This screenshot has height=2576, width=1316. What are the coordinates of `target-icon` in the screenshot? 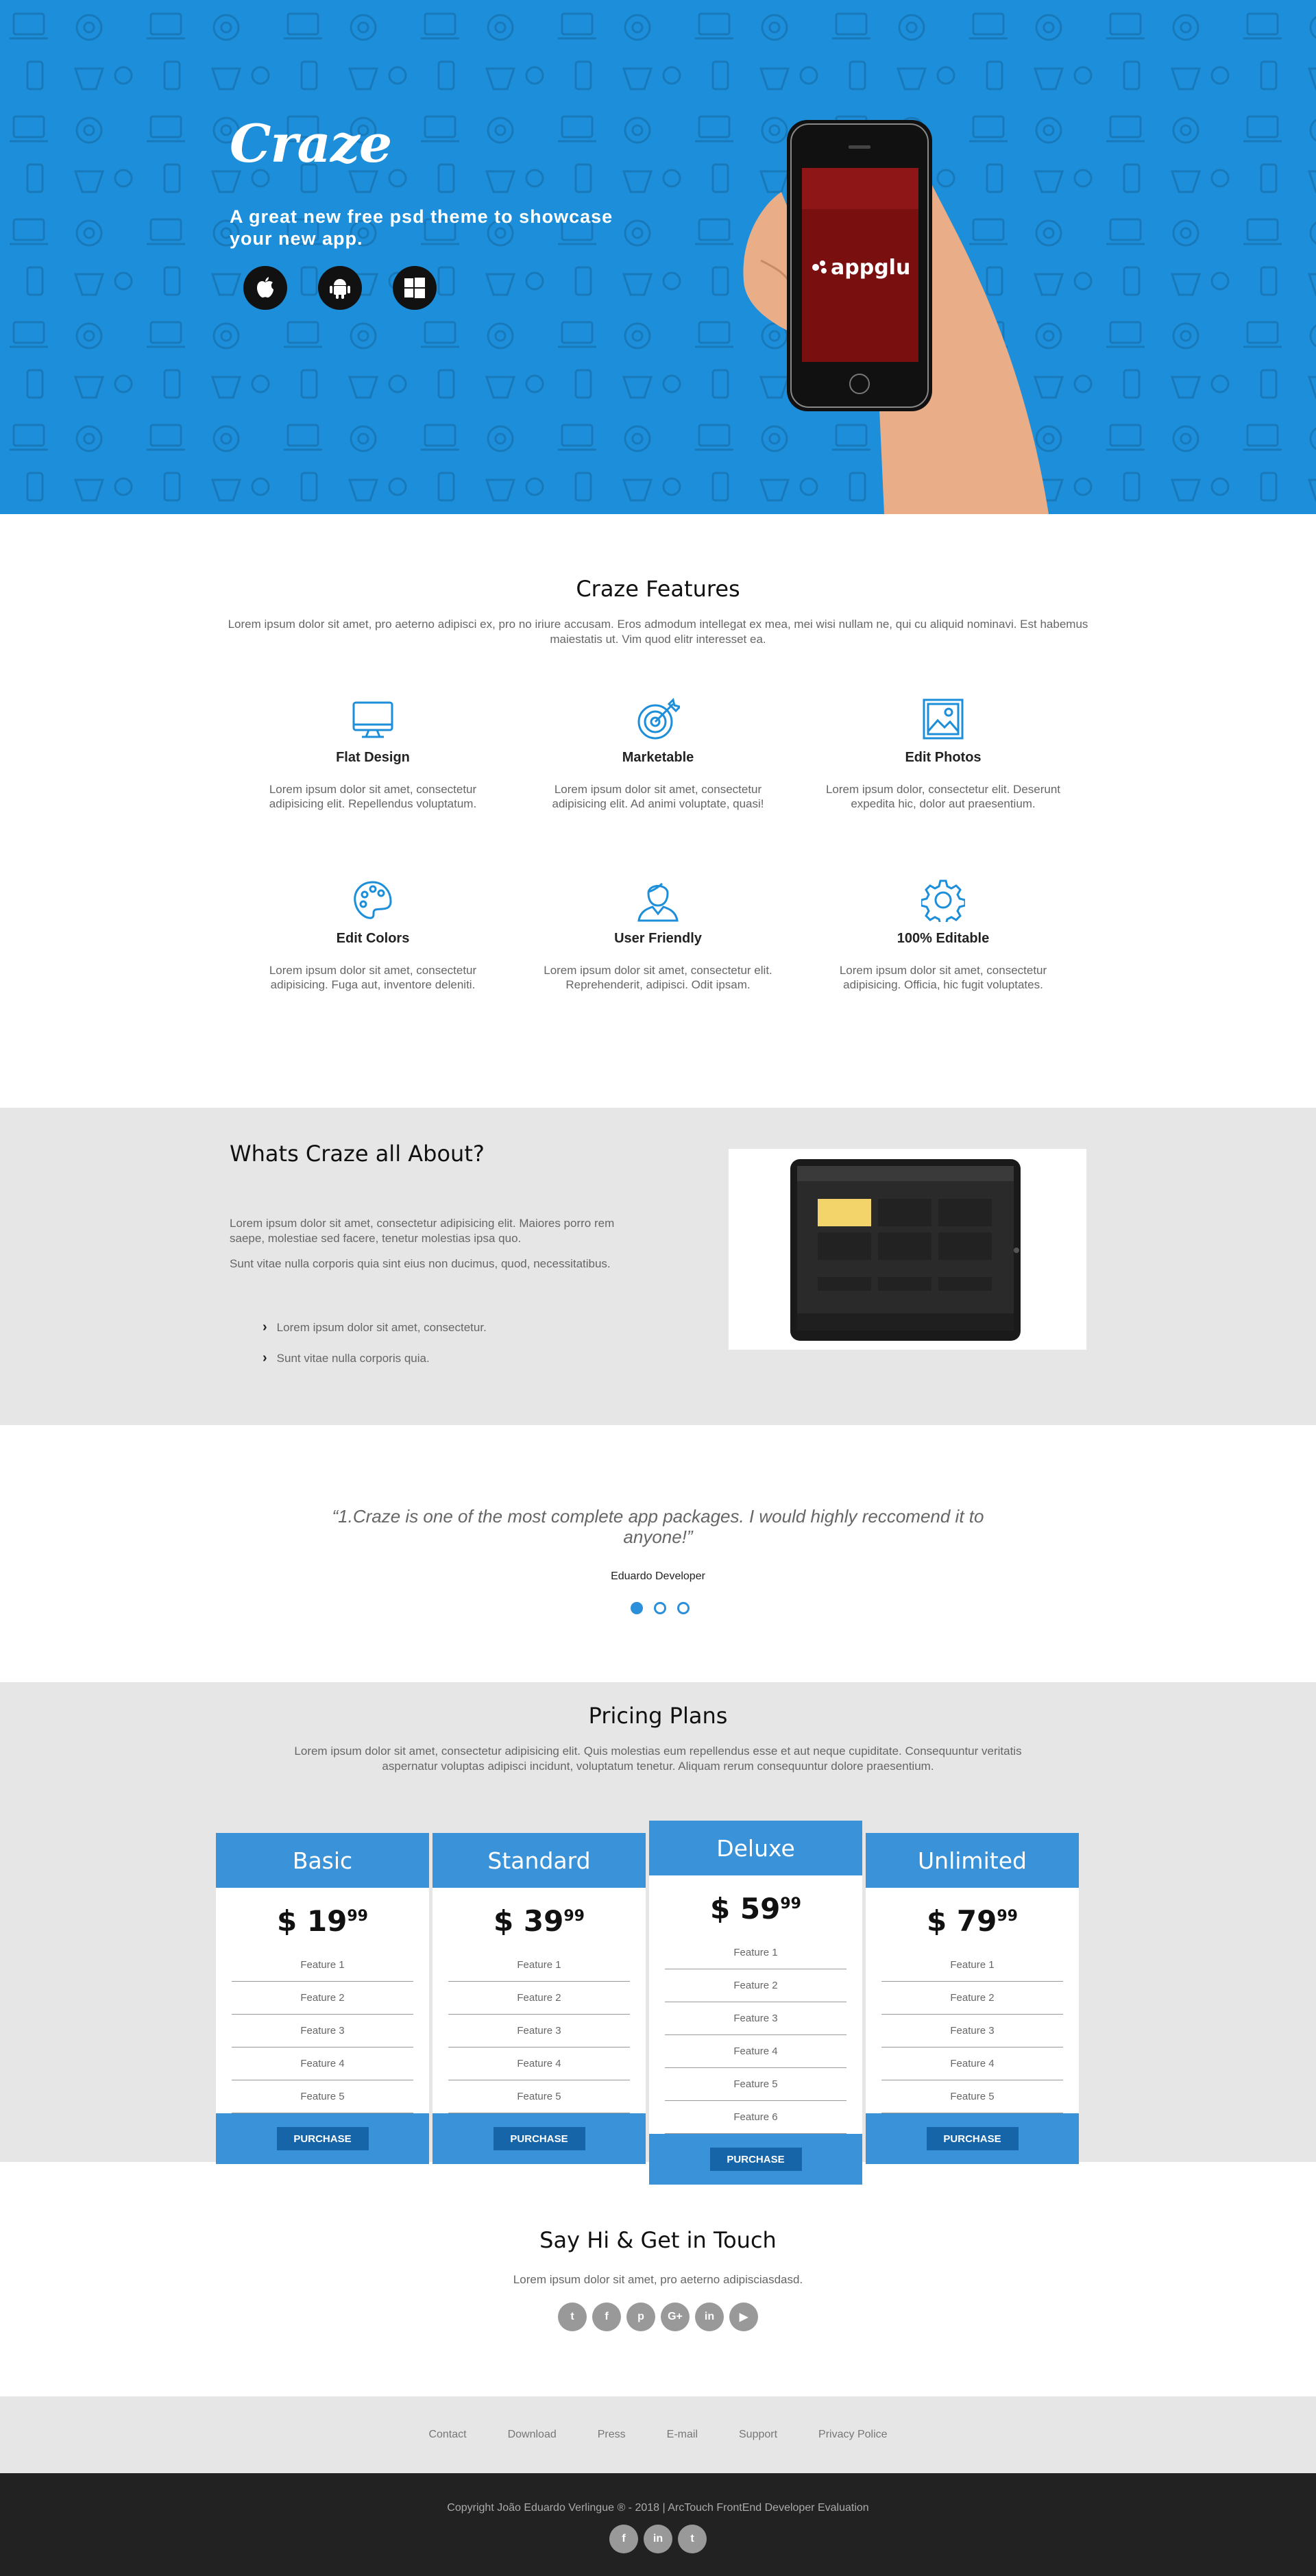 It's located at (658, 719).